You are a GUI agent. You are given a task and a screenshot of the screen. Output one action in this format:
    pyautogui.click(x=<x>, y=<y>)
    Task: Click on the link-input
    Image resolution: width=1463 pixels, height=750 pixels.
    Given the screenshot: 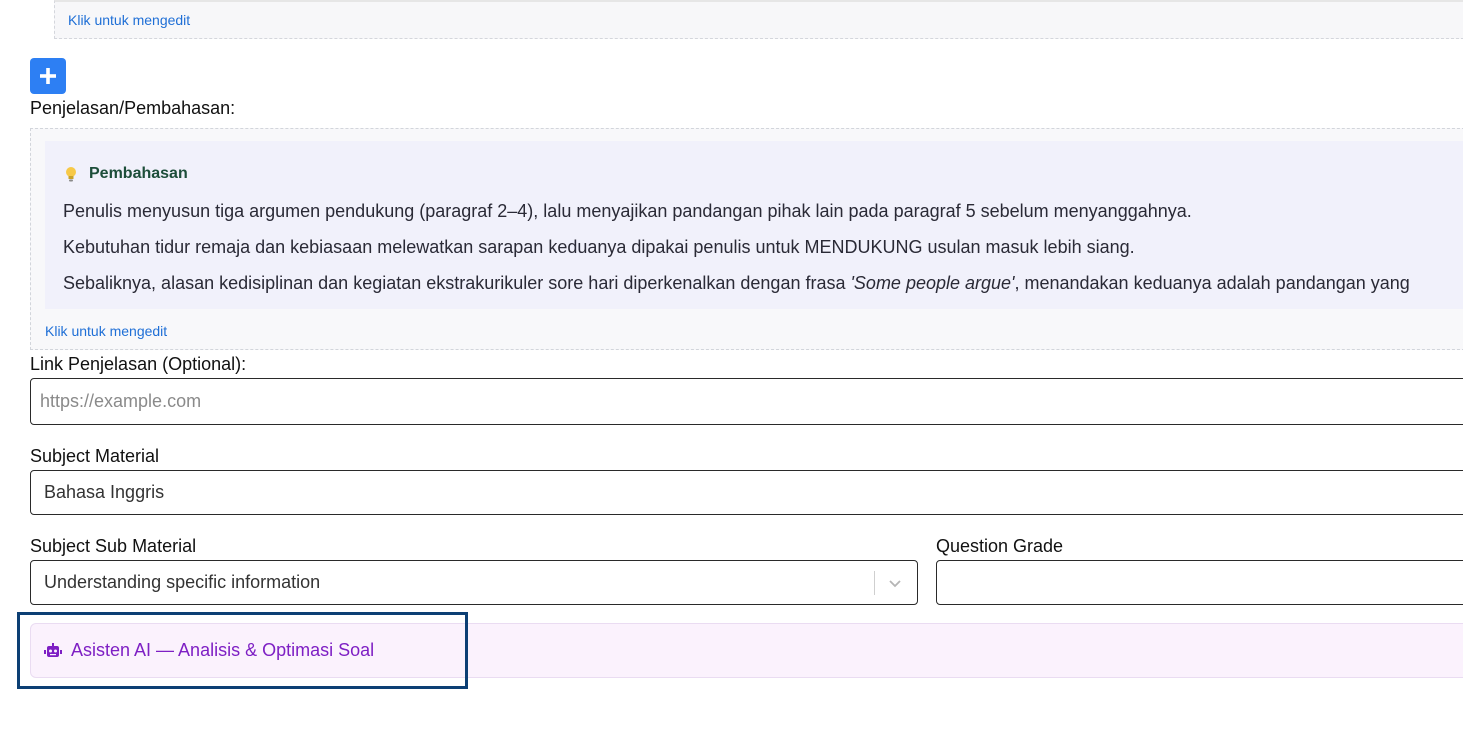 What is the action you would take?
    pyautogui.click(x=747, y=401)
    